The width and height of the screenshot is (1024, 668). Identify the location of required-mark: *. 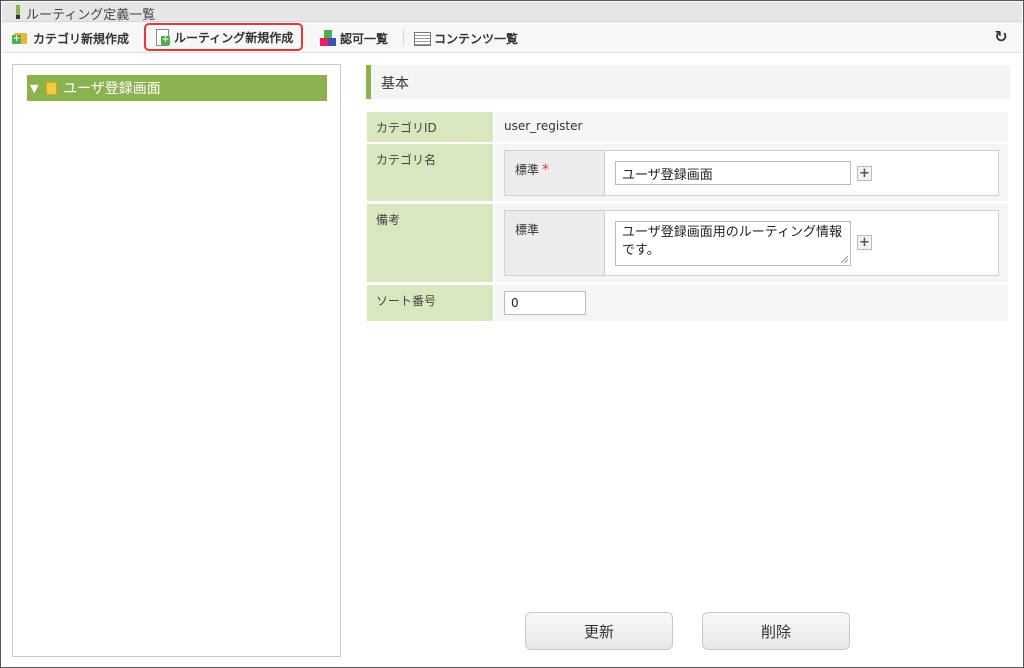
(546, 170).